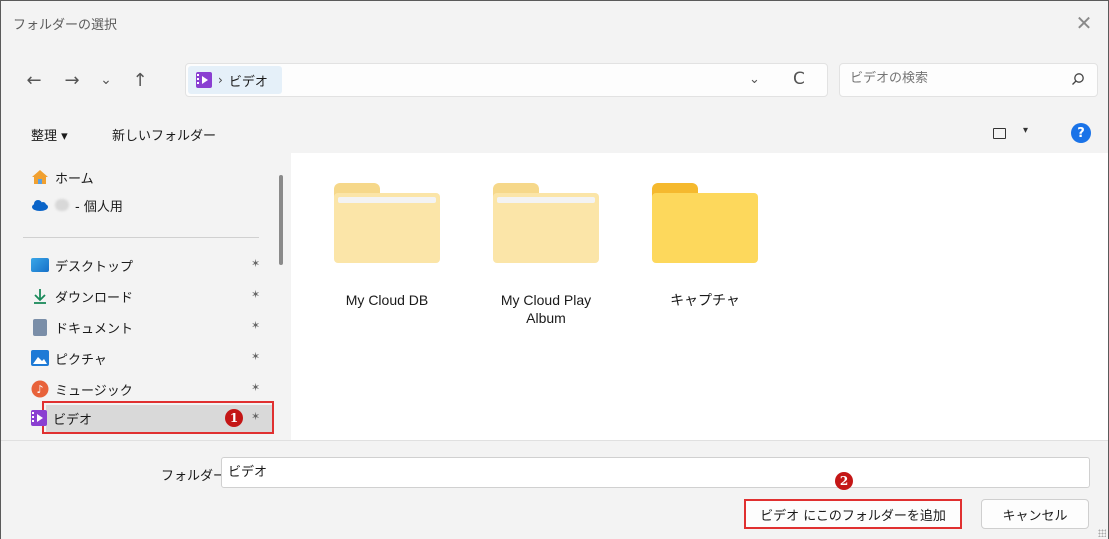 This screenshot has width=1109, height=539. Describe the element at coordinates (156, 358) in the screenshot. I see `sidebar-item-pictures: ピクチャ ✶` at that location.